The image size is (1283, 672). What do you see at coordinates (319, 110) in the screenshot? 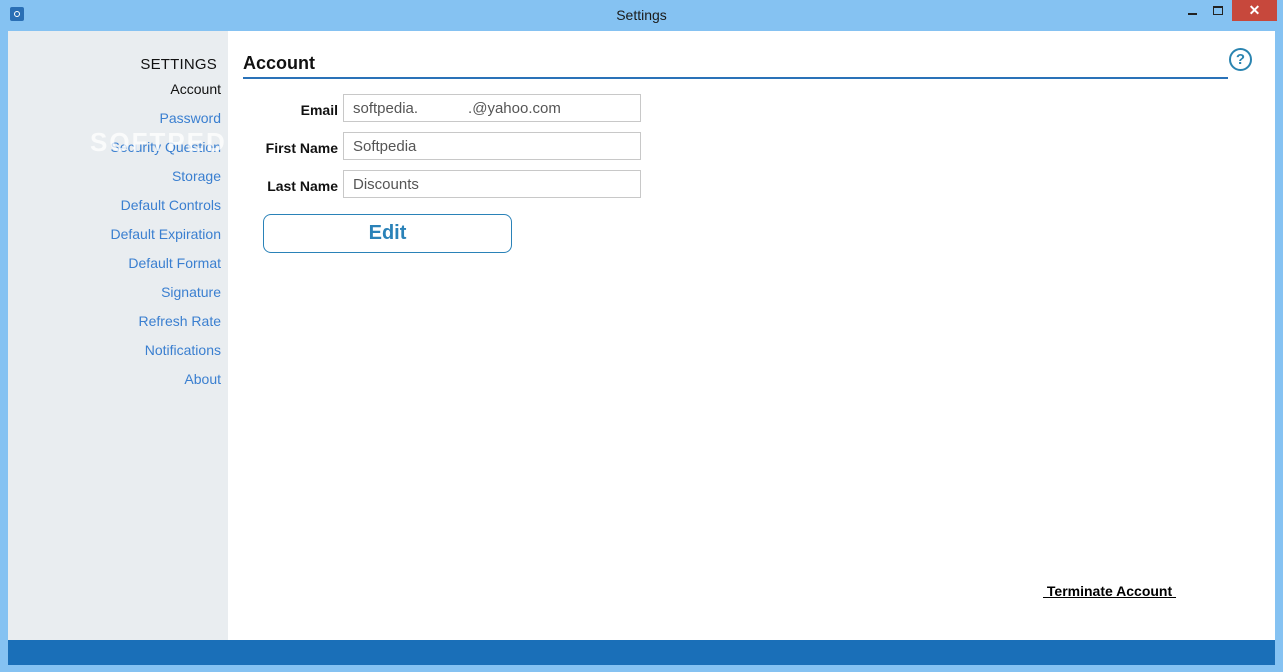
I see `email-label: Email` at bounding box center [319, 110].